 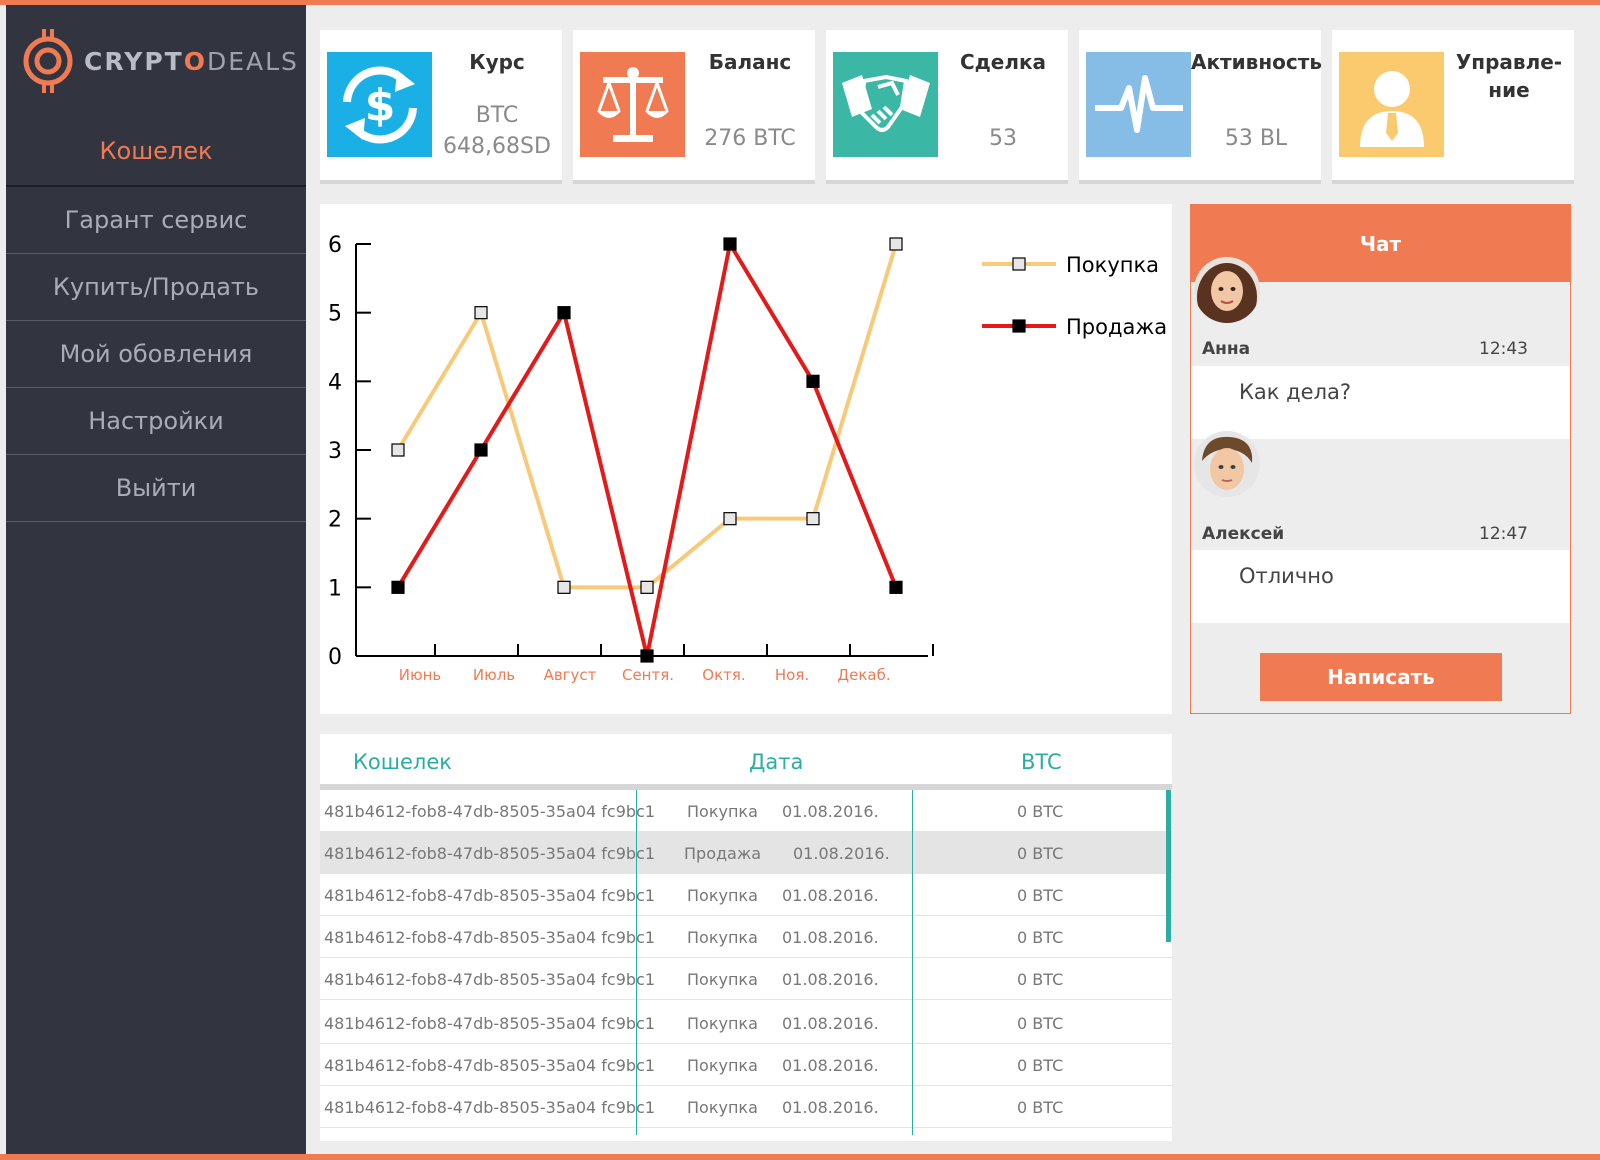 What do you see at coordinates (497, 115) in the screenshot?
I see `card-rate-currency: BTC` at bounding box center [497, 115].